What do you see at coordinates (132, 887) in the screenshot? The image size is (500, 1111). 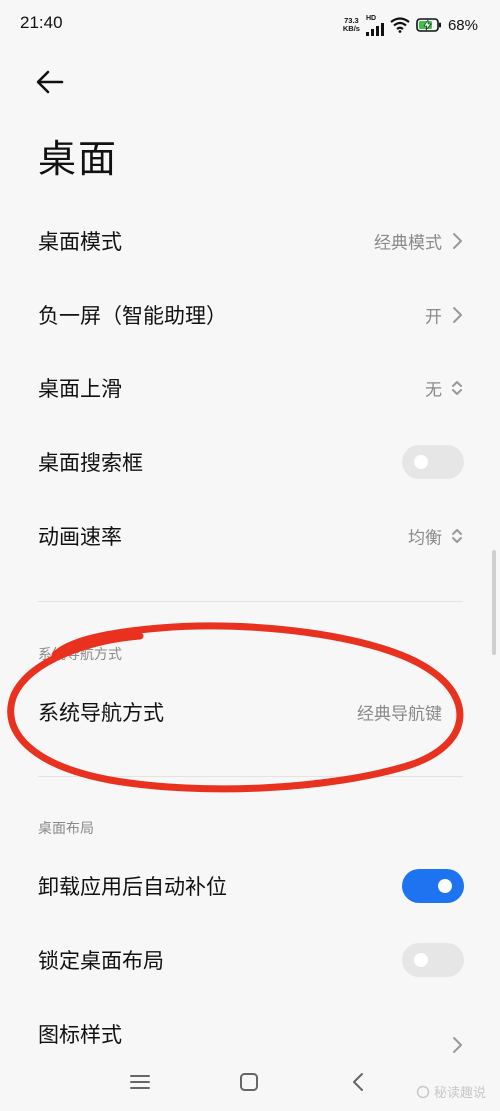 I see `setting-label: 卸载应用后自动补位` at bounding box center [132, 887].